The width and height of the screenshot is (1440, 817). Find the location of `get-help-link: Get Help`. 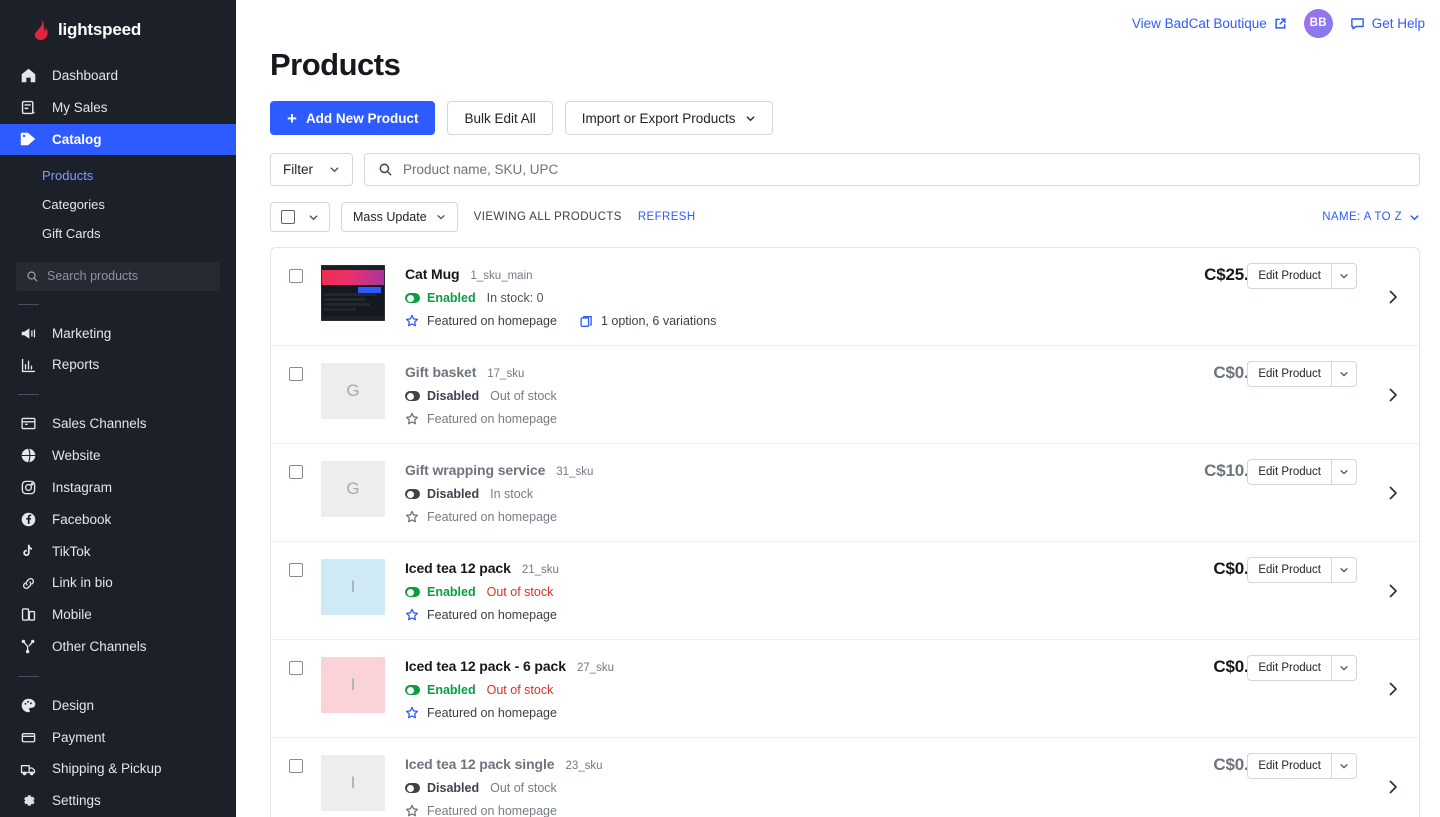

get-help-link: Get Help is located at coordinates (1387, 23).